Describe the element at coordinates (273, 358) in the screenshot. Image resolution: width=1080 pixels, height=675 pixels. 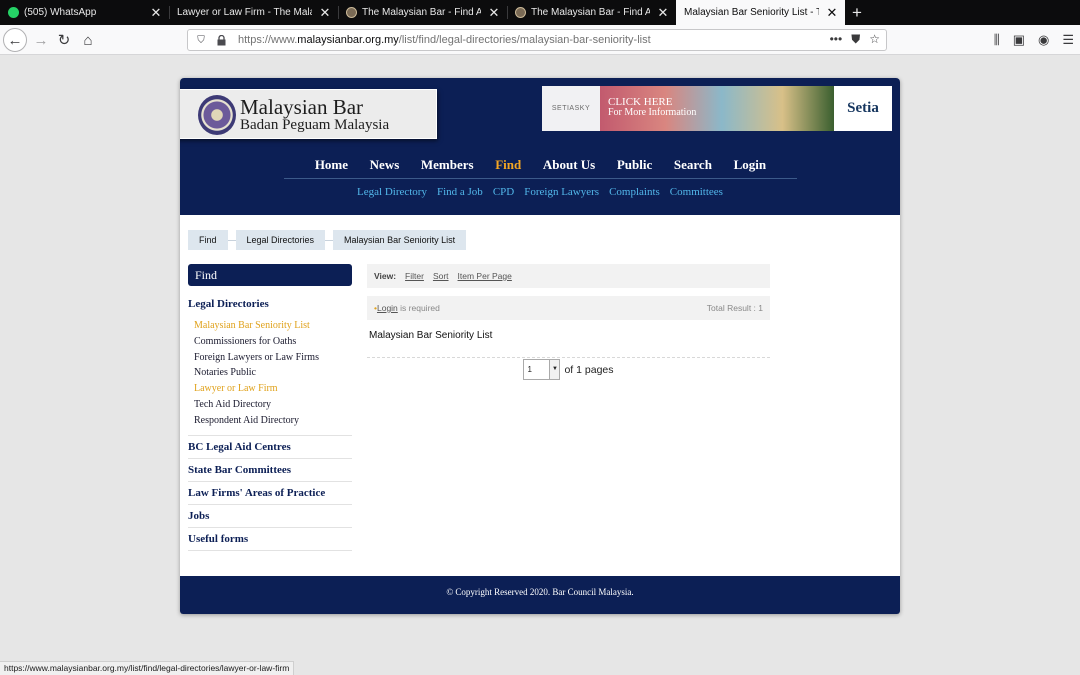
I see `sidebar-item-foreign-lawyers: Foreign Lawyers or Law Firms` at that location.